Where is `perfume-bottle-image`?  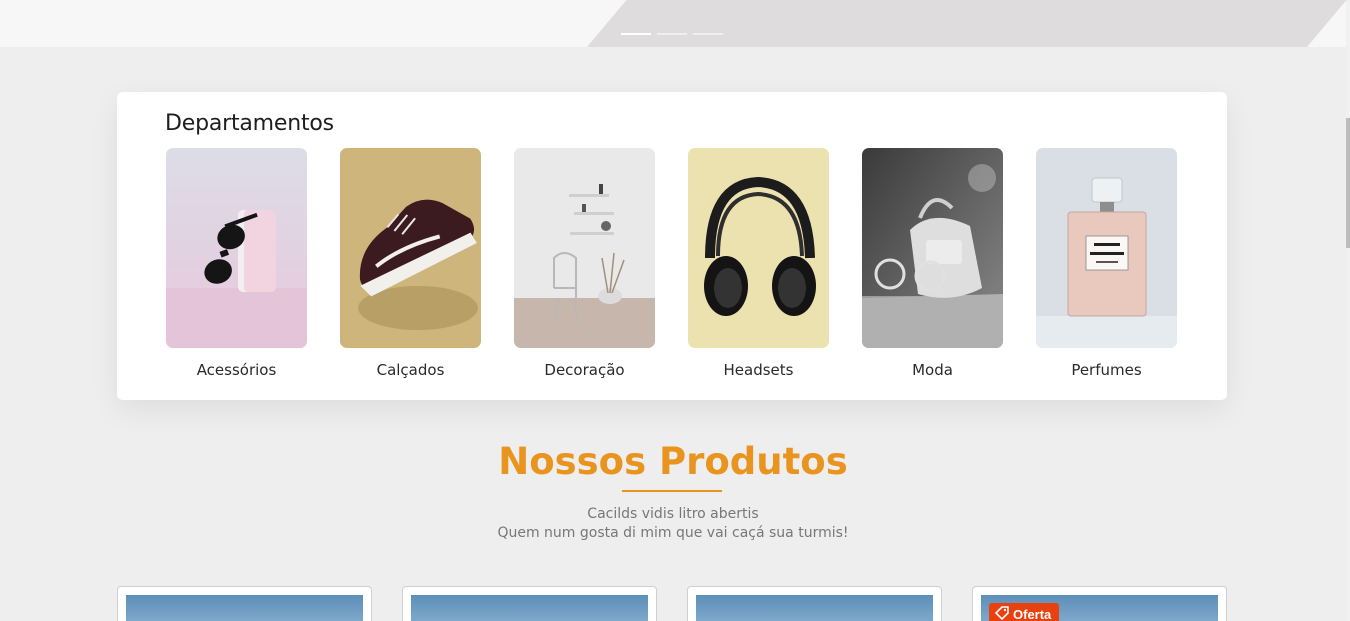
perfume-bottle-image is located at coordinates (1106, 248).